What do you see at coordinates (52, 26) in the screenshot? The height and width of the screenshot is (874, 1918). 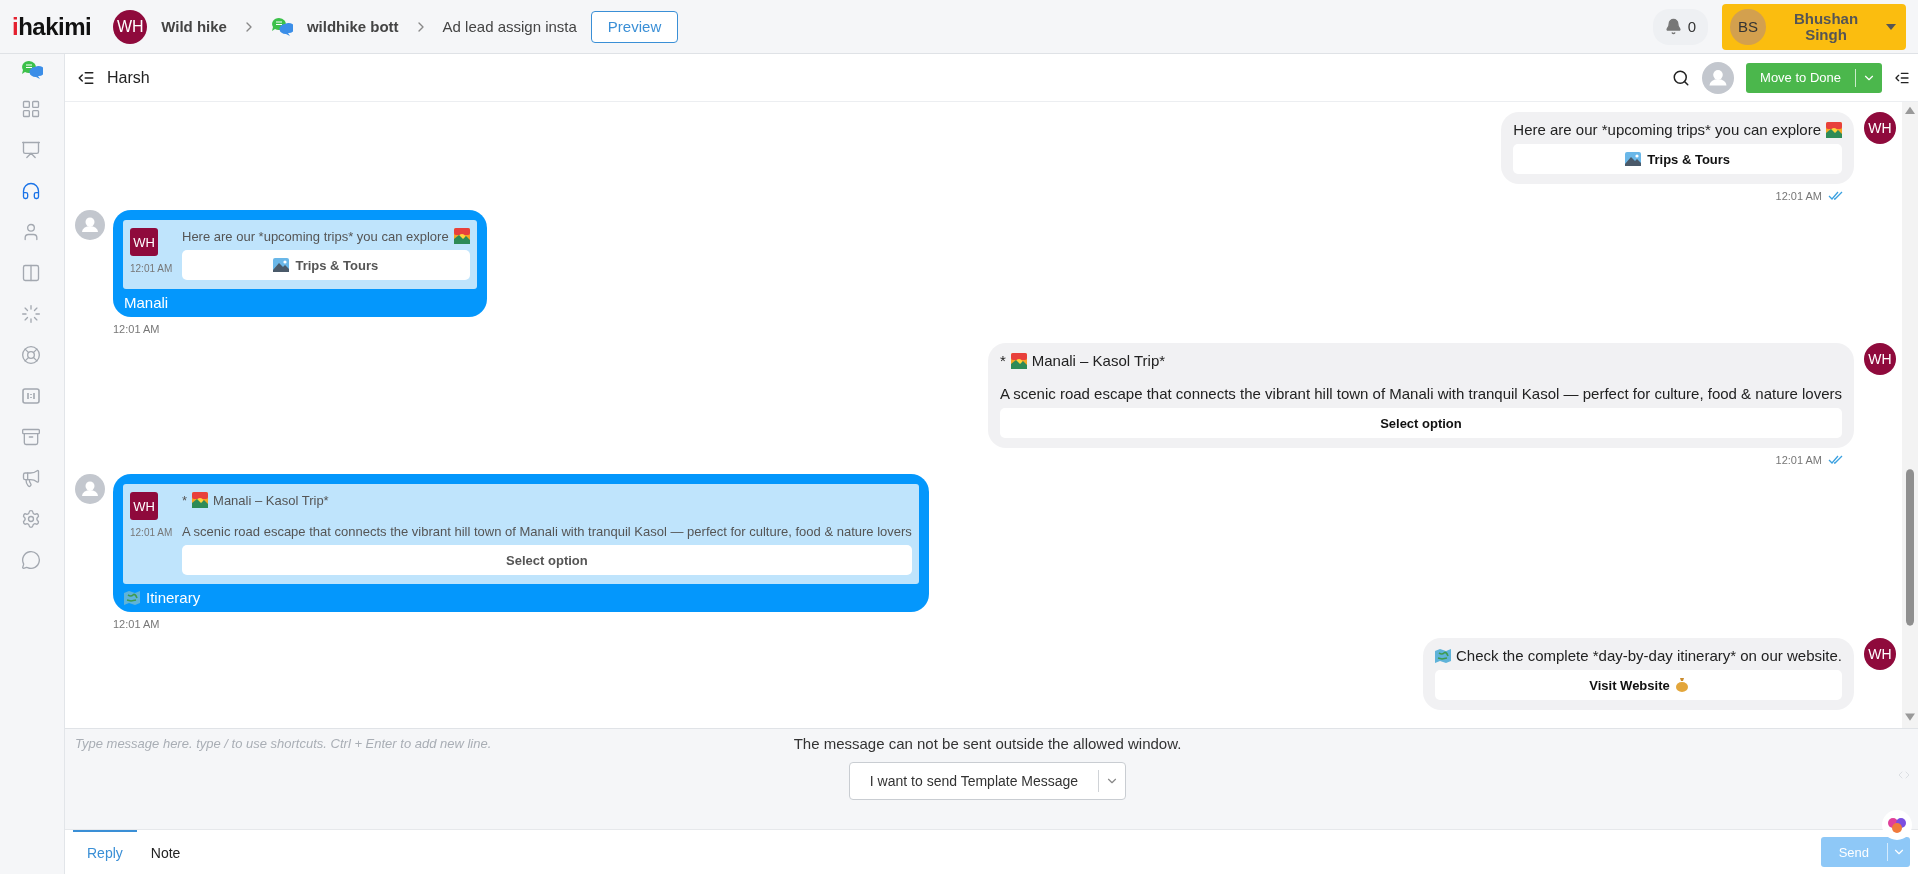 I see `brand-logo: ihakimi` at bounding box center [52, 26].